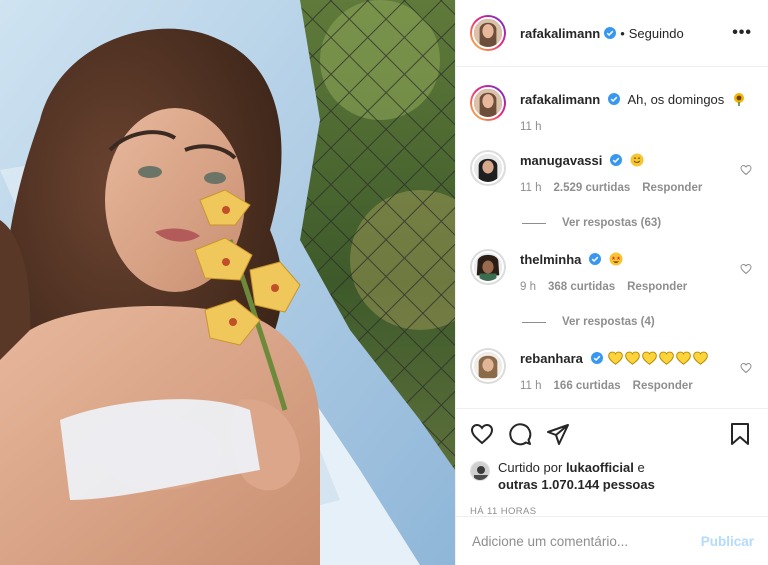 The height and width of the screenshot is (565, 768). I want to click on comment-time: 9 h, so click(528, 287).